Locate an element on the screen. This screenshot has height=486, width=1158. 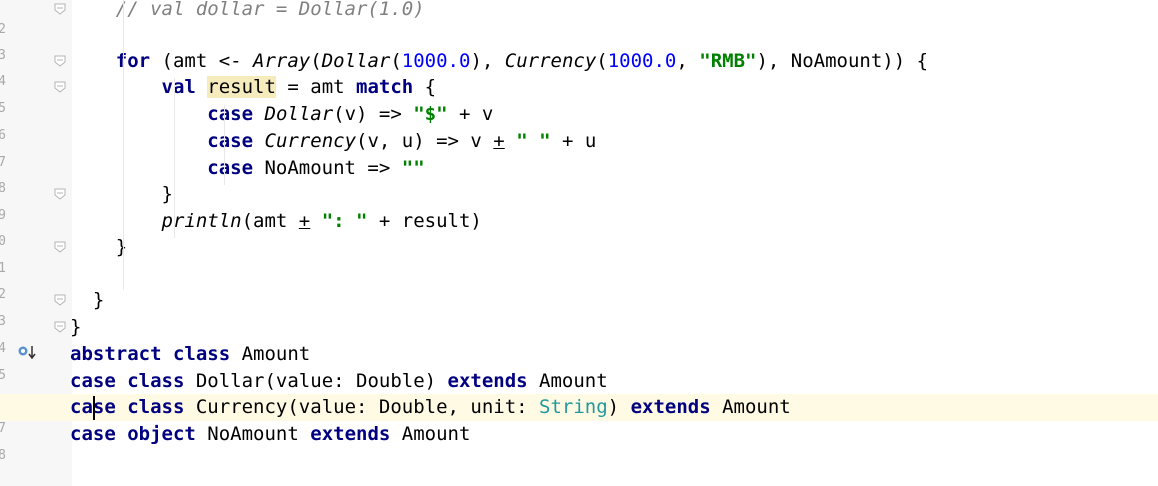
code-line: // val dollar = Dollar(1.0) is located at coordinates (579, 11).